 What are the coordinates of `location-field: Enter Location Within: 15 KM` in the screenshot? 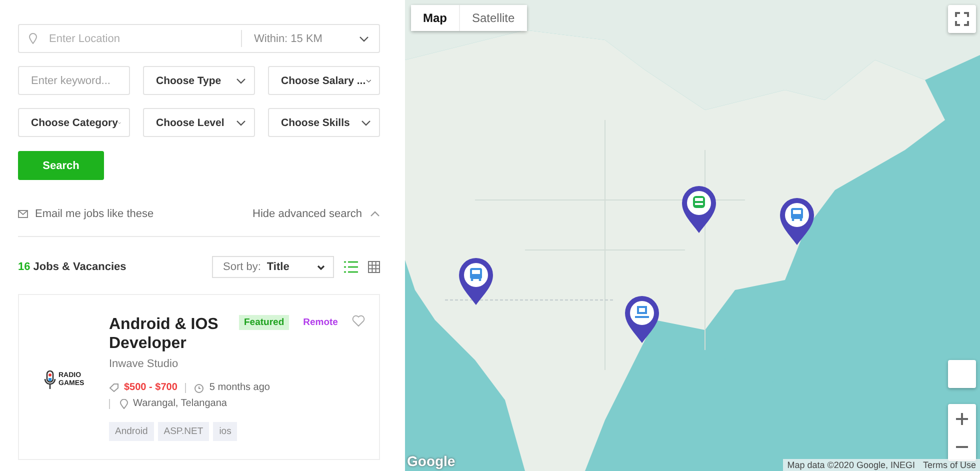 It's located at (199, 38).